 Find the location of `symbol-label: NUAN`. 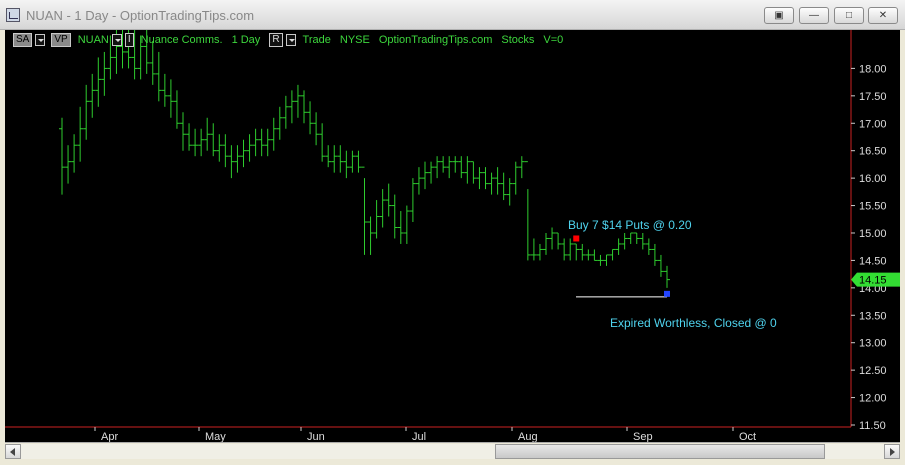

symbol-label: NUAN is located at coordinates (93, 40).